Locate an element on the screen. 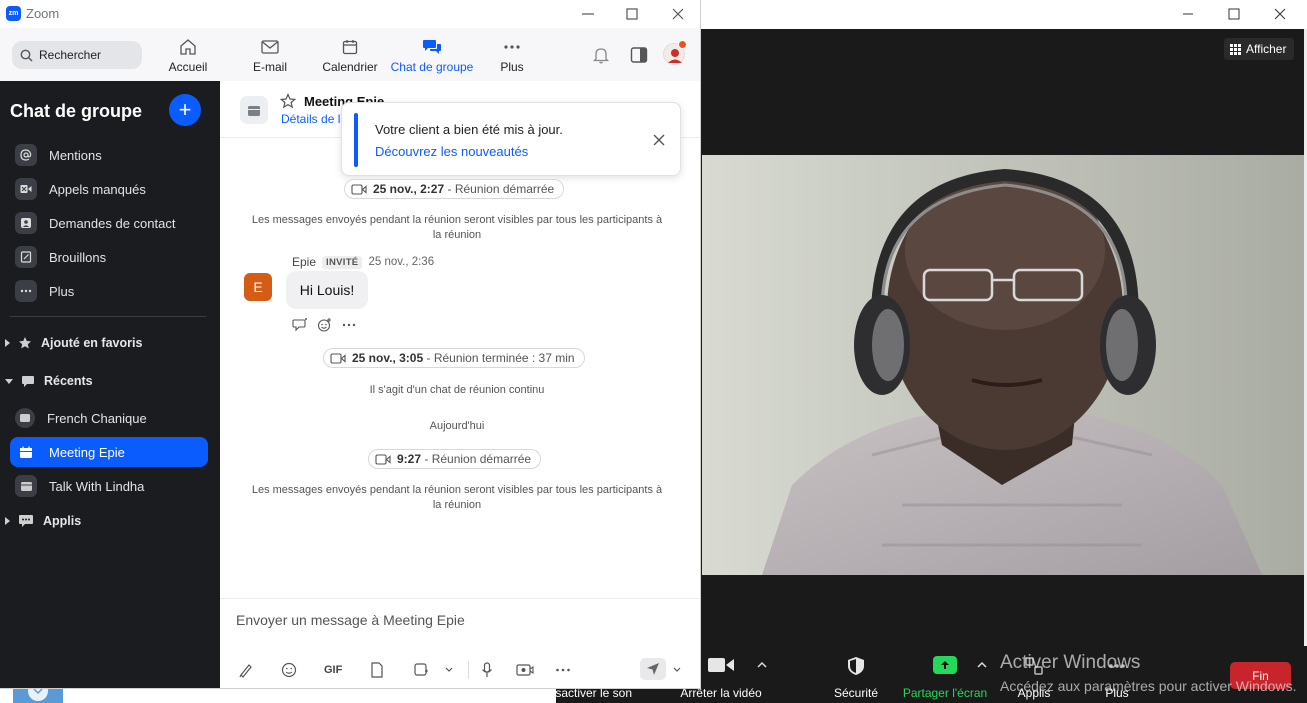  tab-group-chat-label: Chat de groupe is located at coordinates (432, 67).